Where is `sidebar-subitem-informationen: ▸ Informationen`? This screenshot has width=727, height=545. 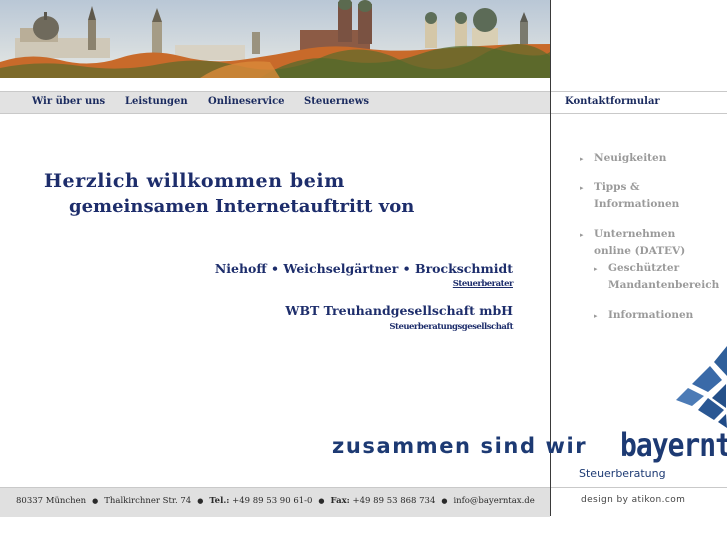 sidebar-subitem-informationen: ▸ Informationen is located at coordinates (644, 315).